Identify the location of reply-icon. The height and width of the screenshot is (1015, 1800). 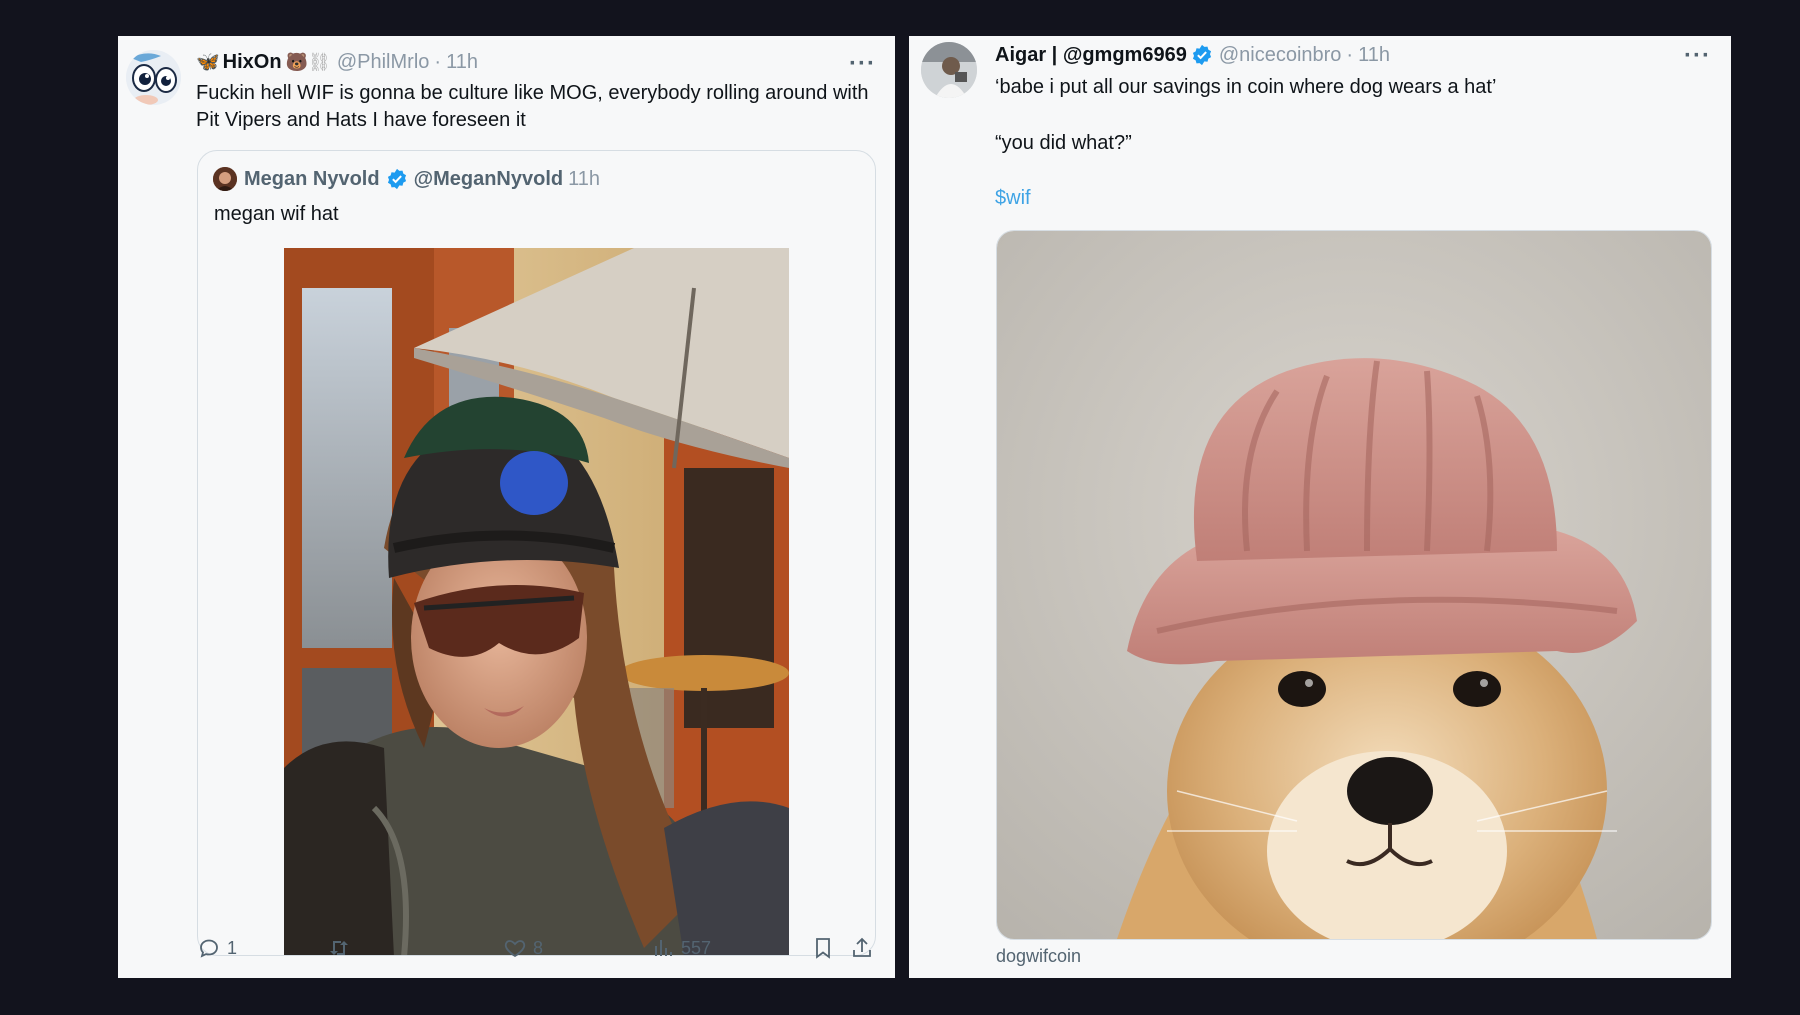
(209, 948).